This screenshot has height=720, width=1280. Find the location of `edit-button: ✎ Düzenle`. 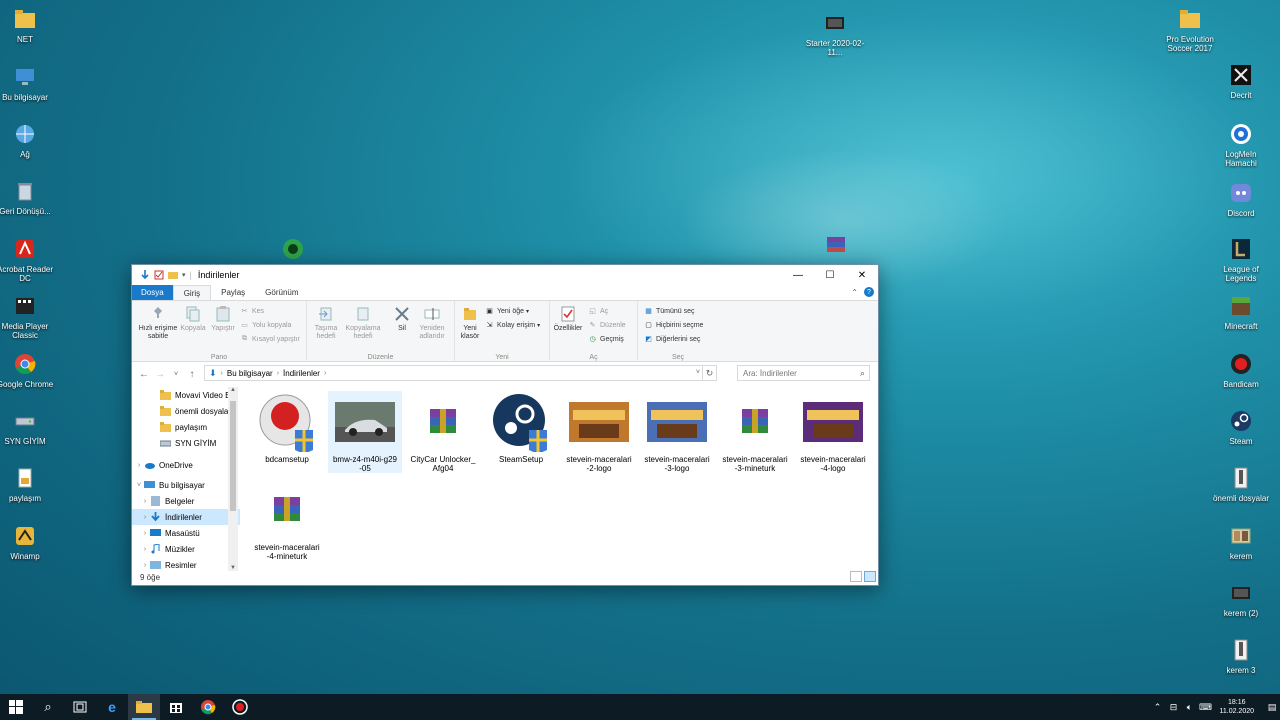

edit-button: ✎ Düzenle is located at coordinates (607, 325).